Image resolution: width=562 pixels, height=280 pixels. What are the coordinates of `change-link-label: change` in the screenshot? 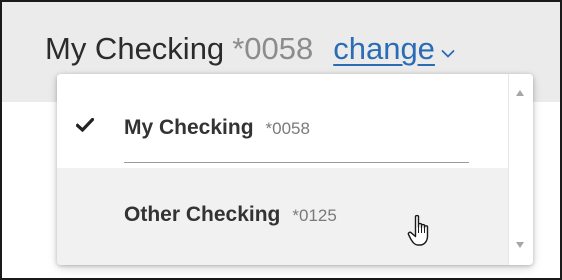 It's located at (384, 48).